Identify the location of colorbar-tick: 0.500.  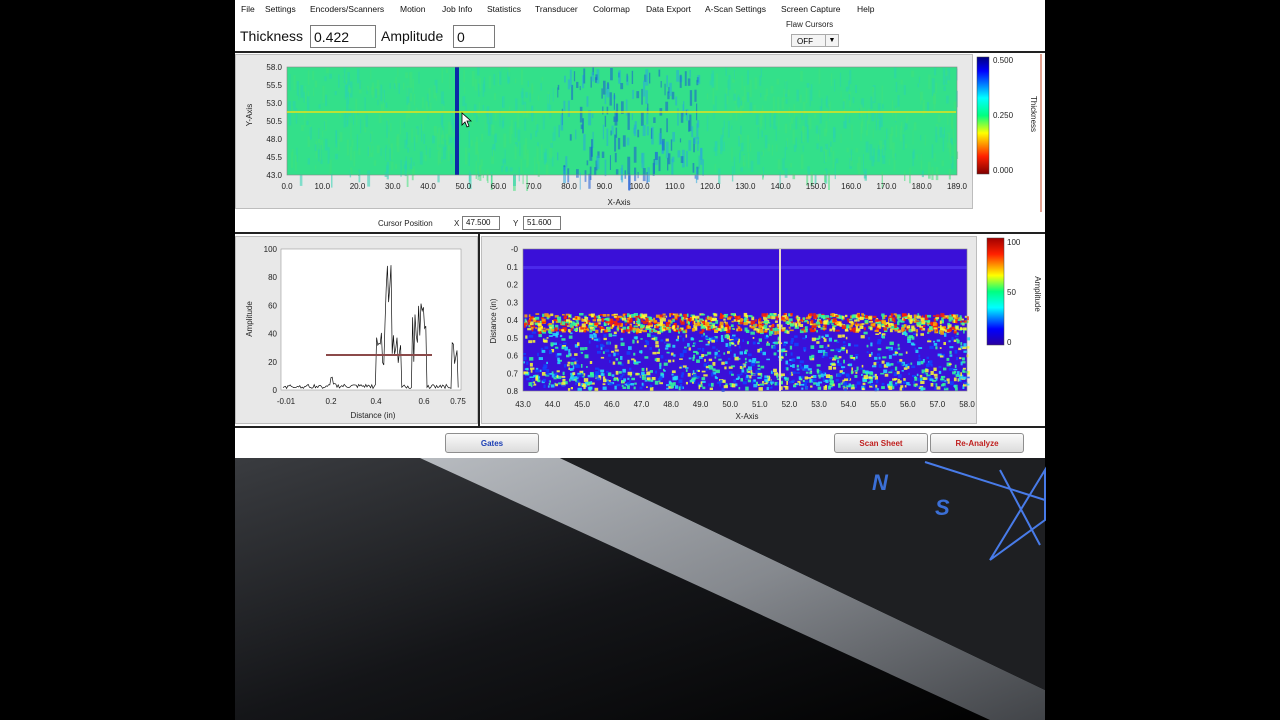
(1003, 60).